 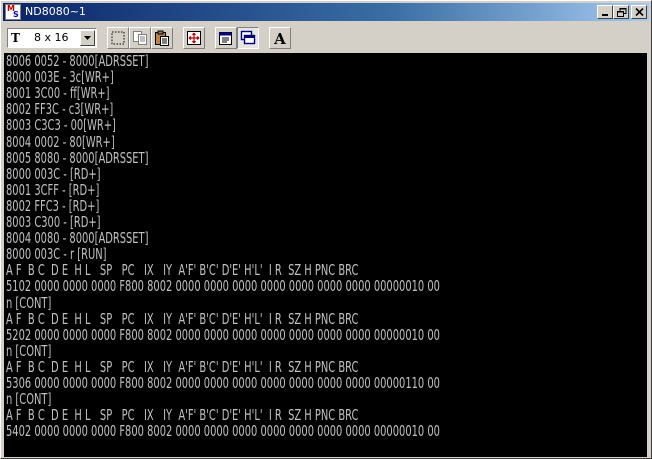 I want to click on background-button, so click(x=248, y=38).